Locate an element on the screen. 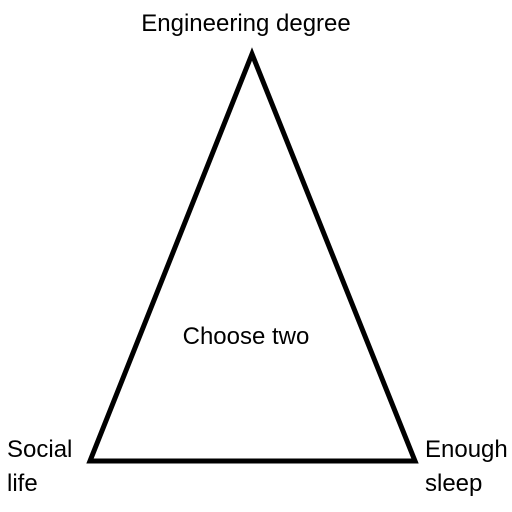  vertex-label-right-line-2: sleep is located at coordinates (454, 483).